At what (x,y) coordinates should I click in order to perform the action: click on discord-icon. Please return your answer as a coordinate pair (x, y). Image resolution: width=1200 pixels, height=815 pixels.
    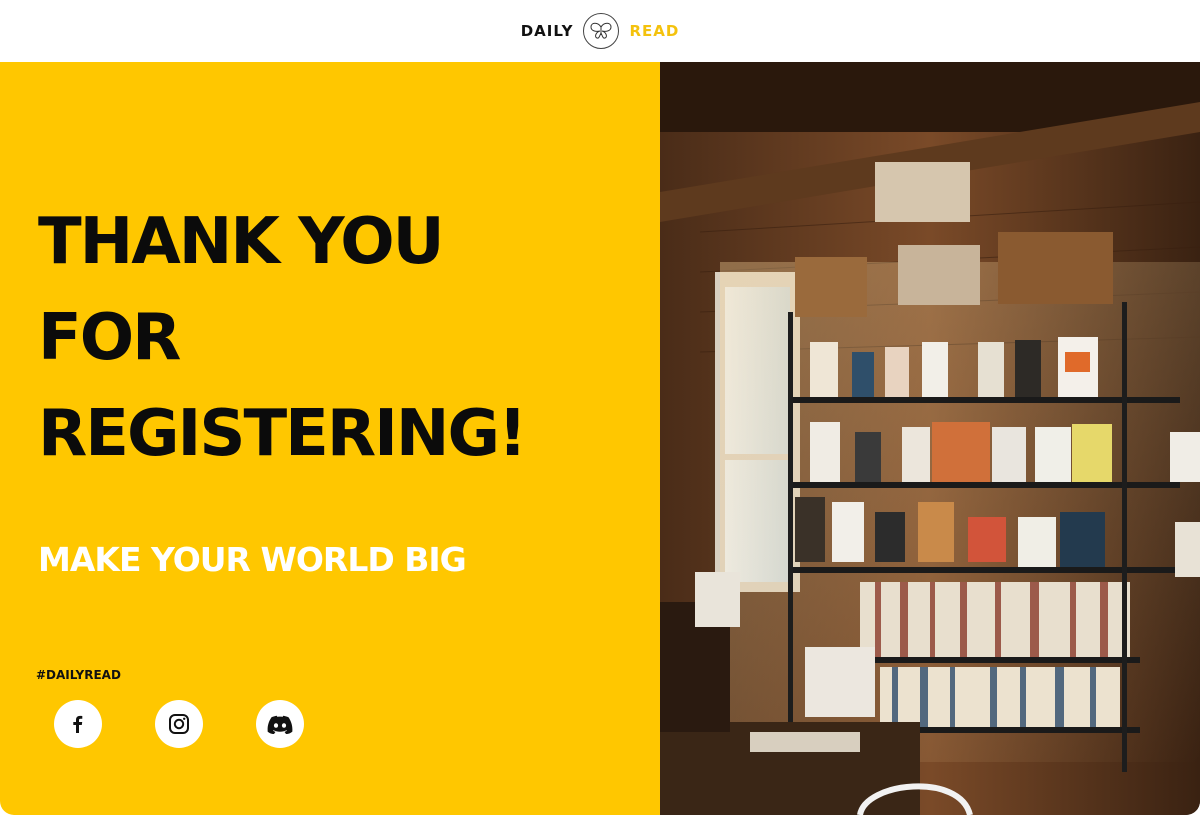
    Looking at the image, I should click on (280, 724).